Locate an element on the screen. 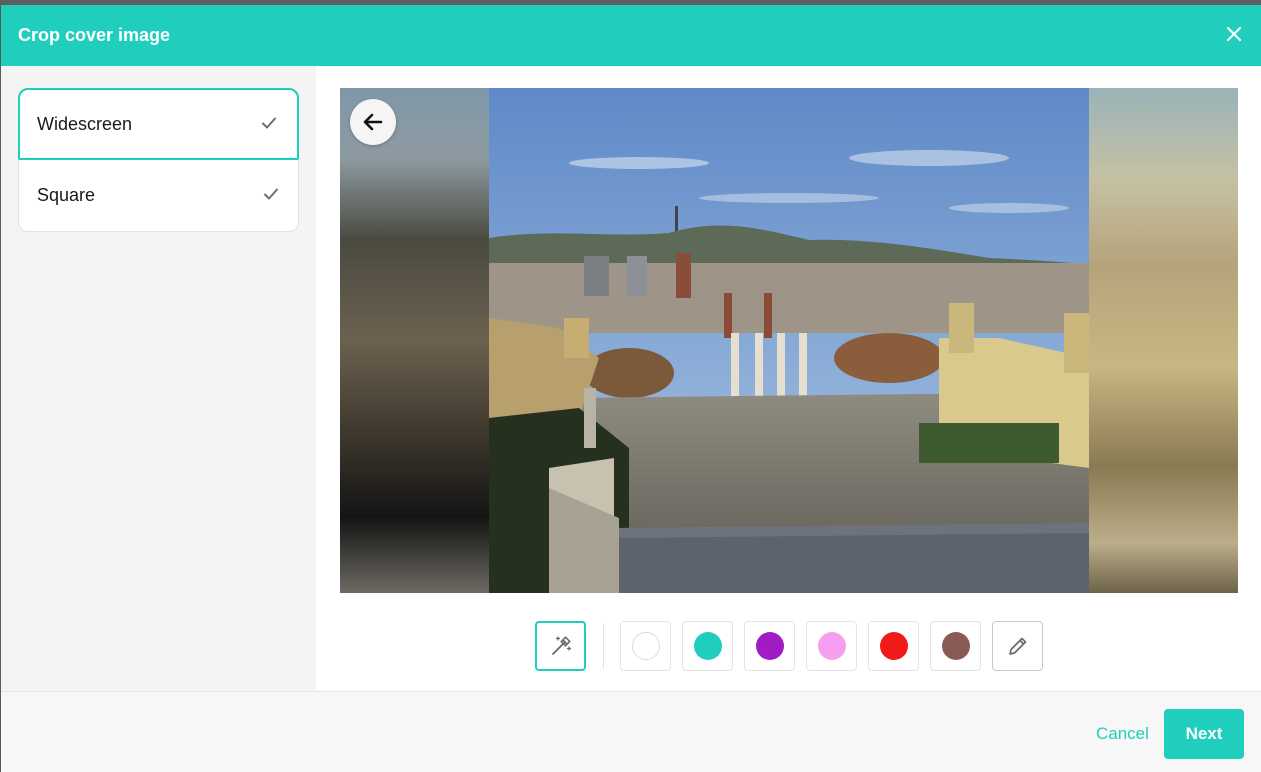 The height and width of the screenshot is (772, 1261). back-button is located at coordinates (373, 122).